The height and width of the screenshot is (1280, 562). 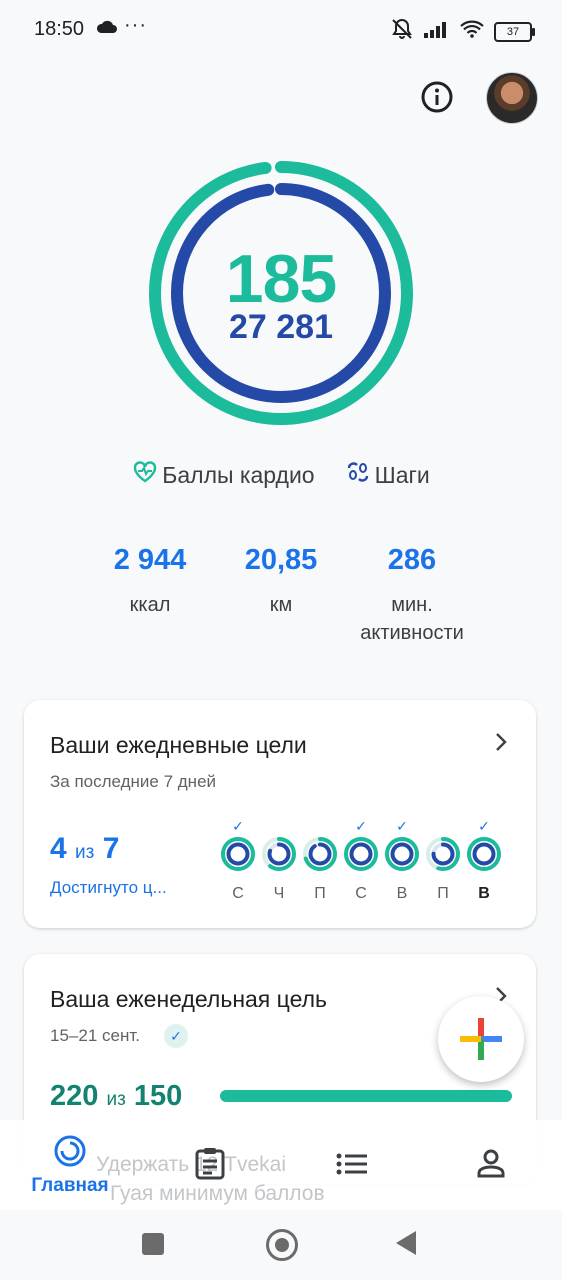 What do you see at coordinates (217, 1193) in the screenshot?
I see `obscured-text: Гуая минимум баллов` at bounding box center [217, 1193].